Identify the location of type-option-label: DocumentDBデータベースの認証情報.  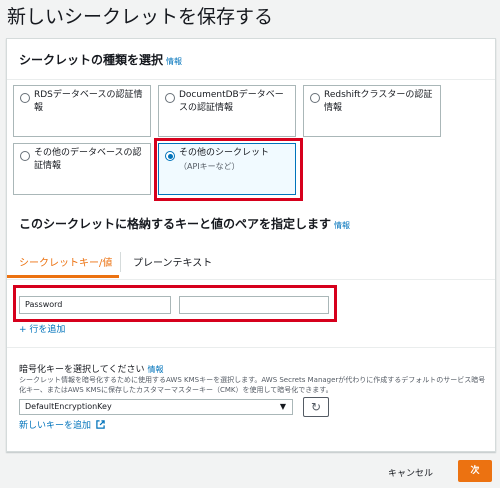
(231, 101).